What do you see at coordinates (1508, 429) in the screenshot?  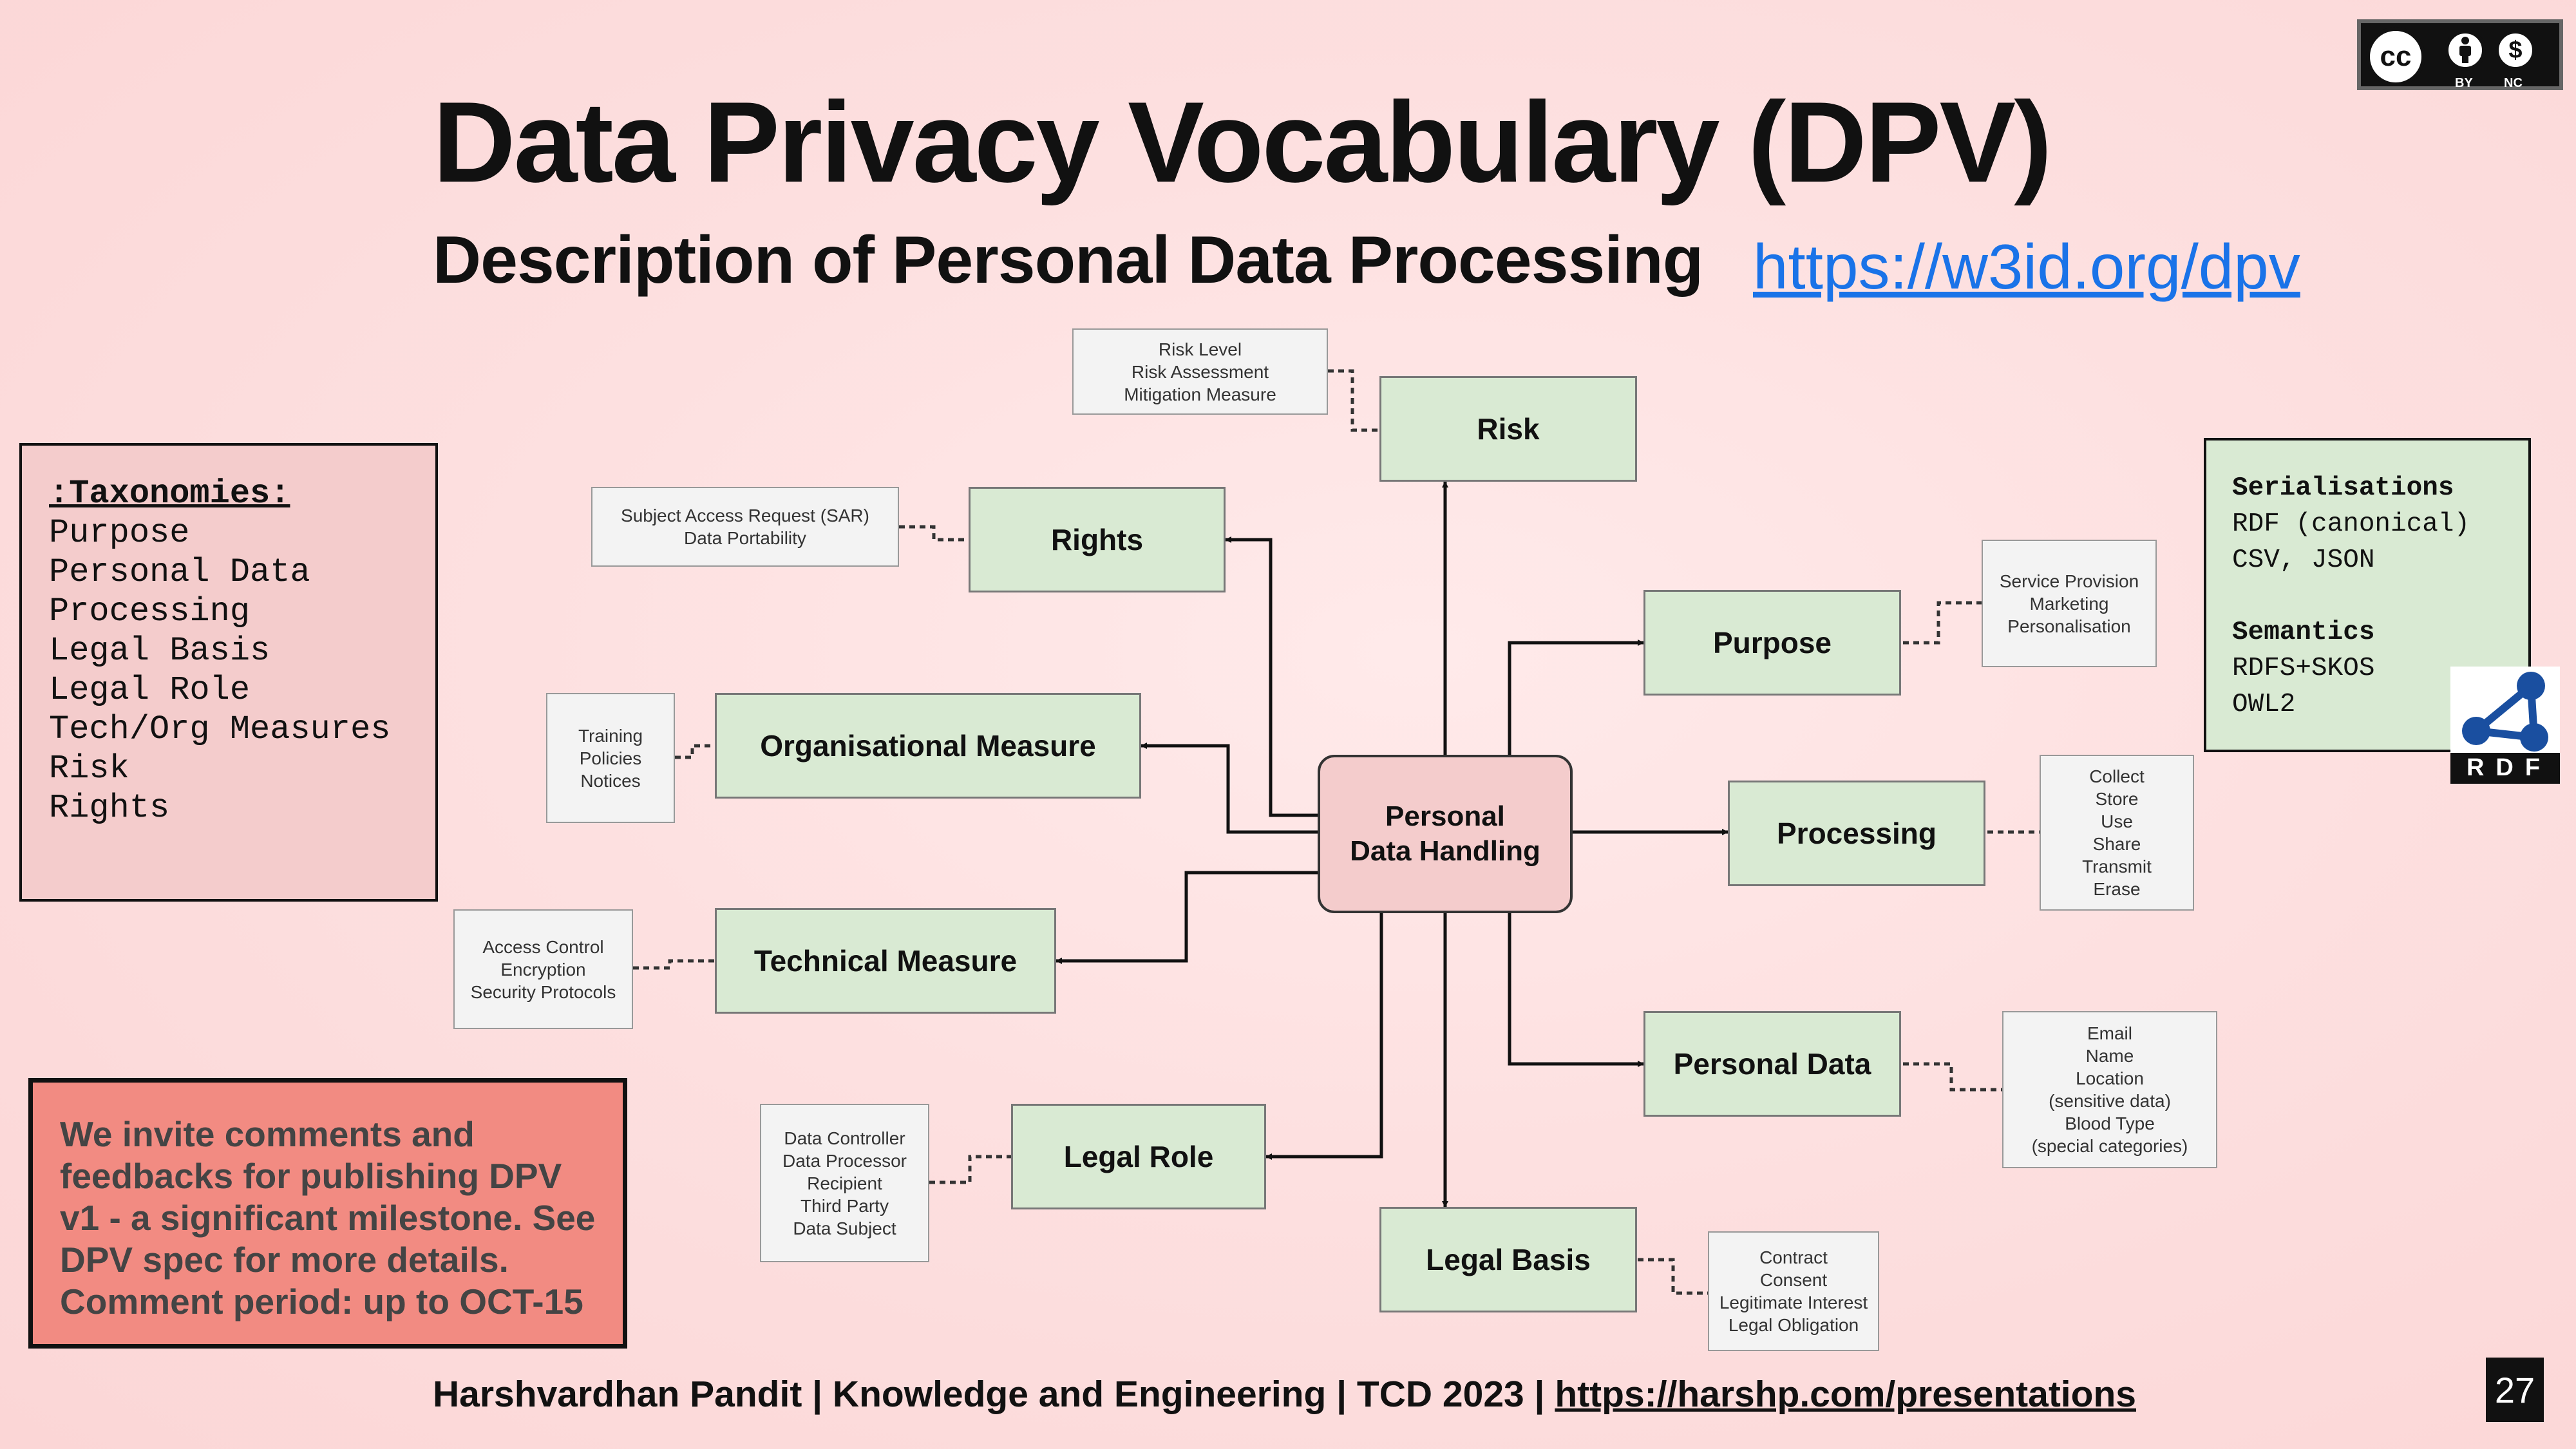 I see `risk-node: Risk` at bounding box center [1508, 429].